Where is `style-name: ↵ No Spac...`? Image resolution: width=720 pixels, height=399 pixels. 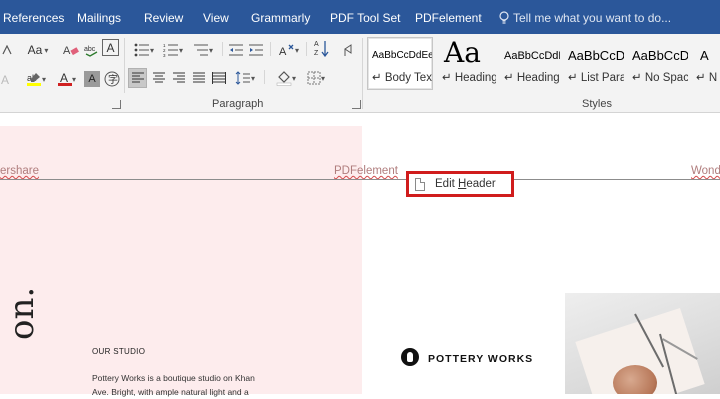
style-name: ↵ No Spac... is located at coordinates (660, 78).